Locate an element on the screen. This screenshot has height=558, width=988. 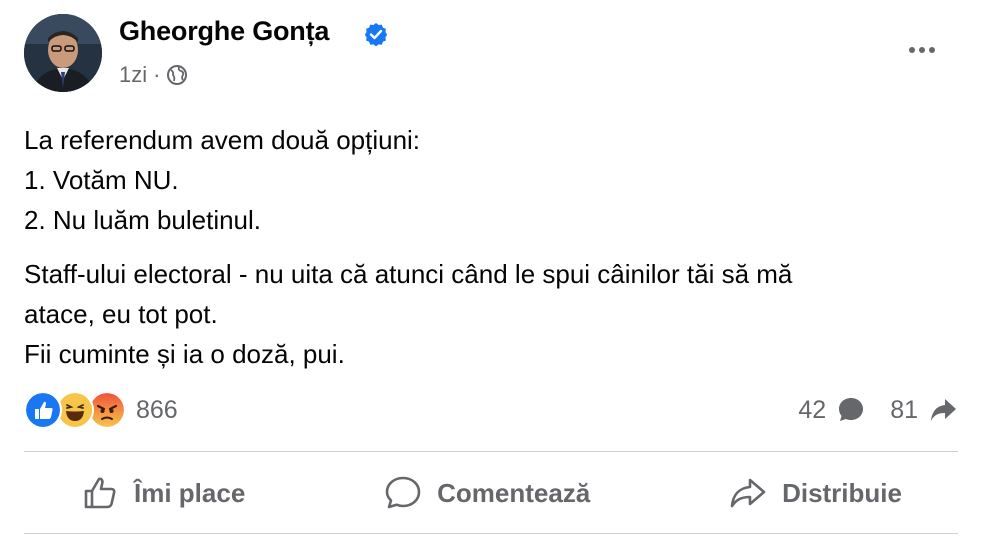
post-meta: 1zi · is located at coordinates (153, 75).